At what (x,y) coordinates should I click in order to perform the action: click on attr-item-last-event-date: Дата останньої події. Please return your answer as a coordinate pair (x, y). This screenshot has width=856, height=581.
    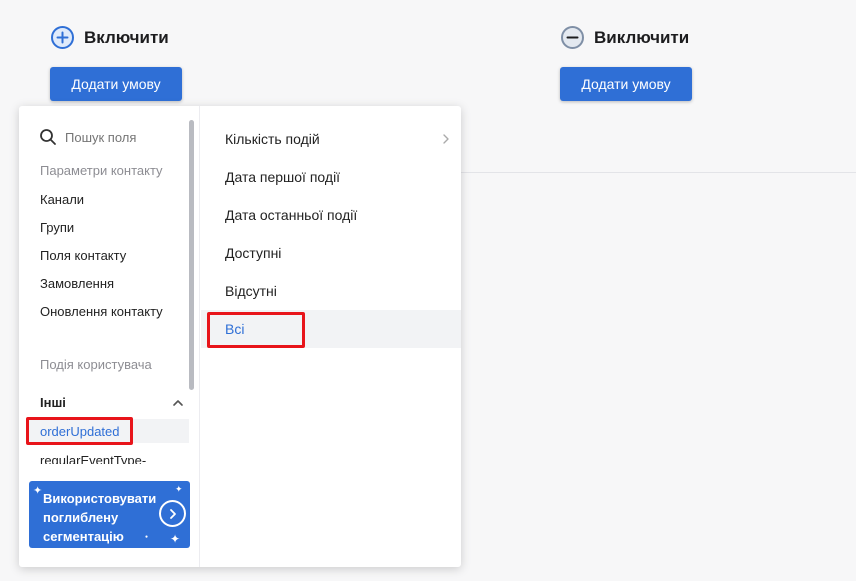
    Looking at the image, I should click on (331, 215).